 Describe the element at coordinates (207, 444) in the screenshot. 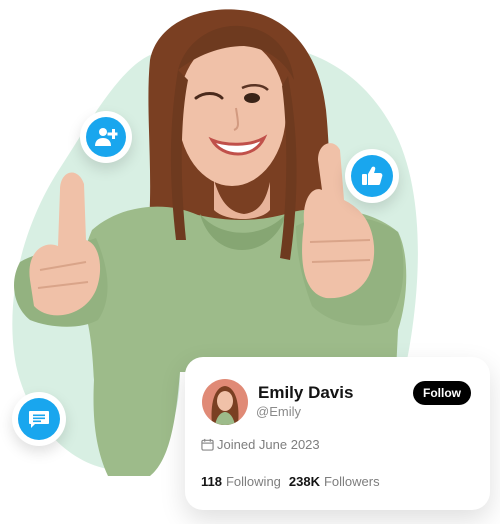

I see `calendar-icon` at that location.